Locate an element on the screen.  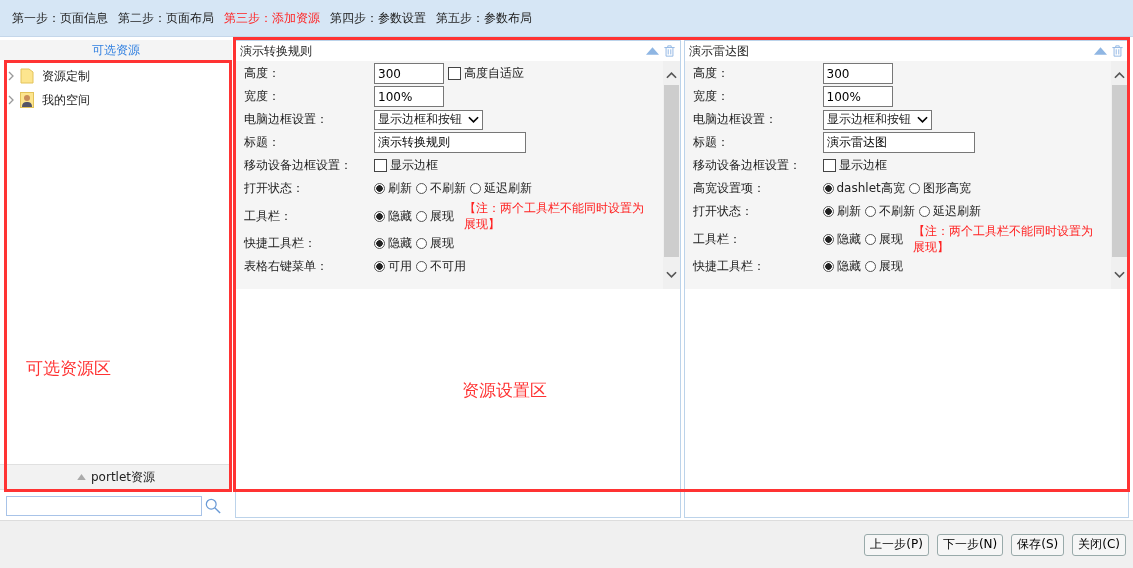
step-link: 第五步：参数布局 is located at coordinates (484, 18).